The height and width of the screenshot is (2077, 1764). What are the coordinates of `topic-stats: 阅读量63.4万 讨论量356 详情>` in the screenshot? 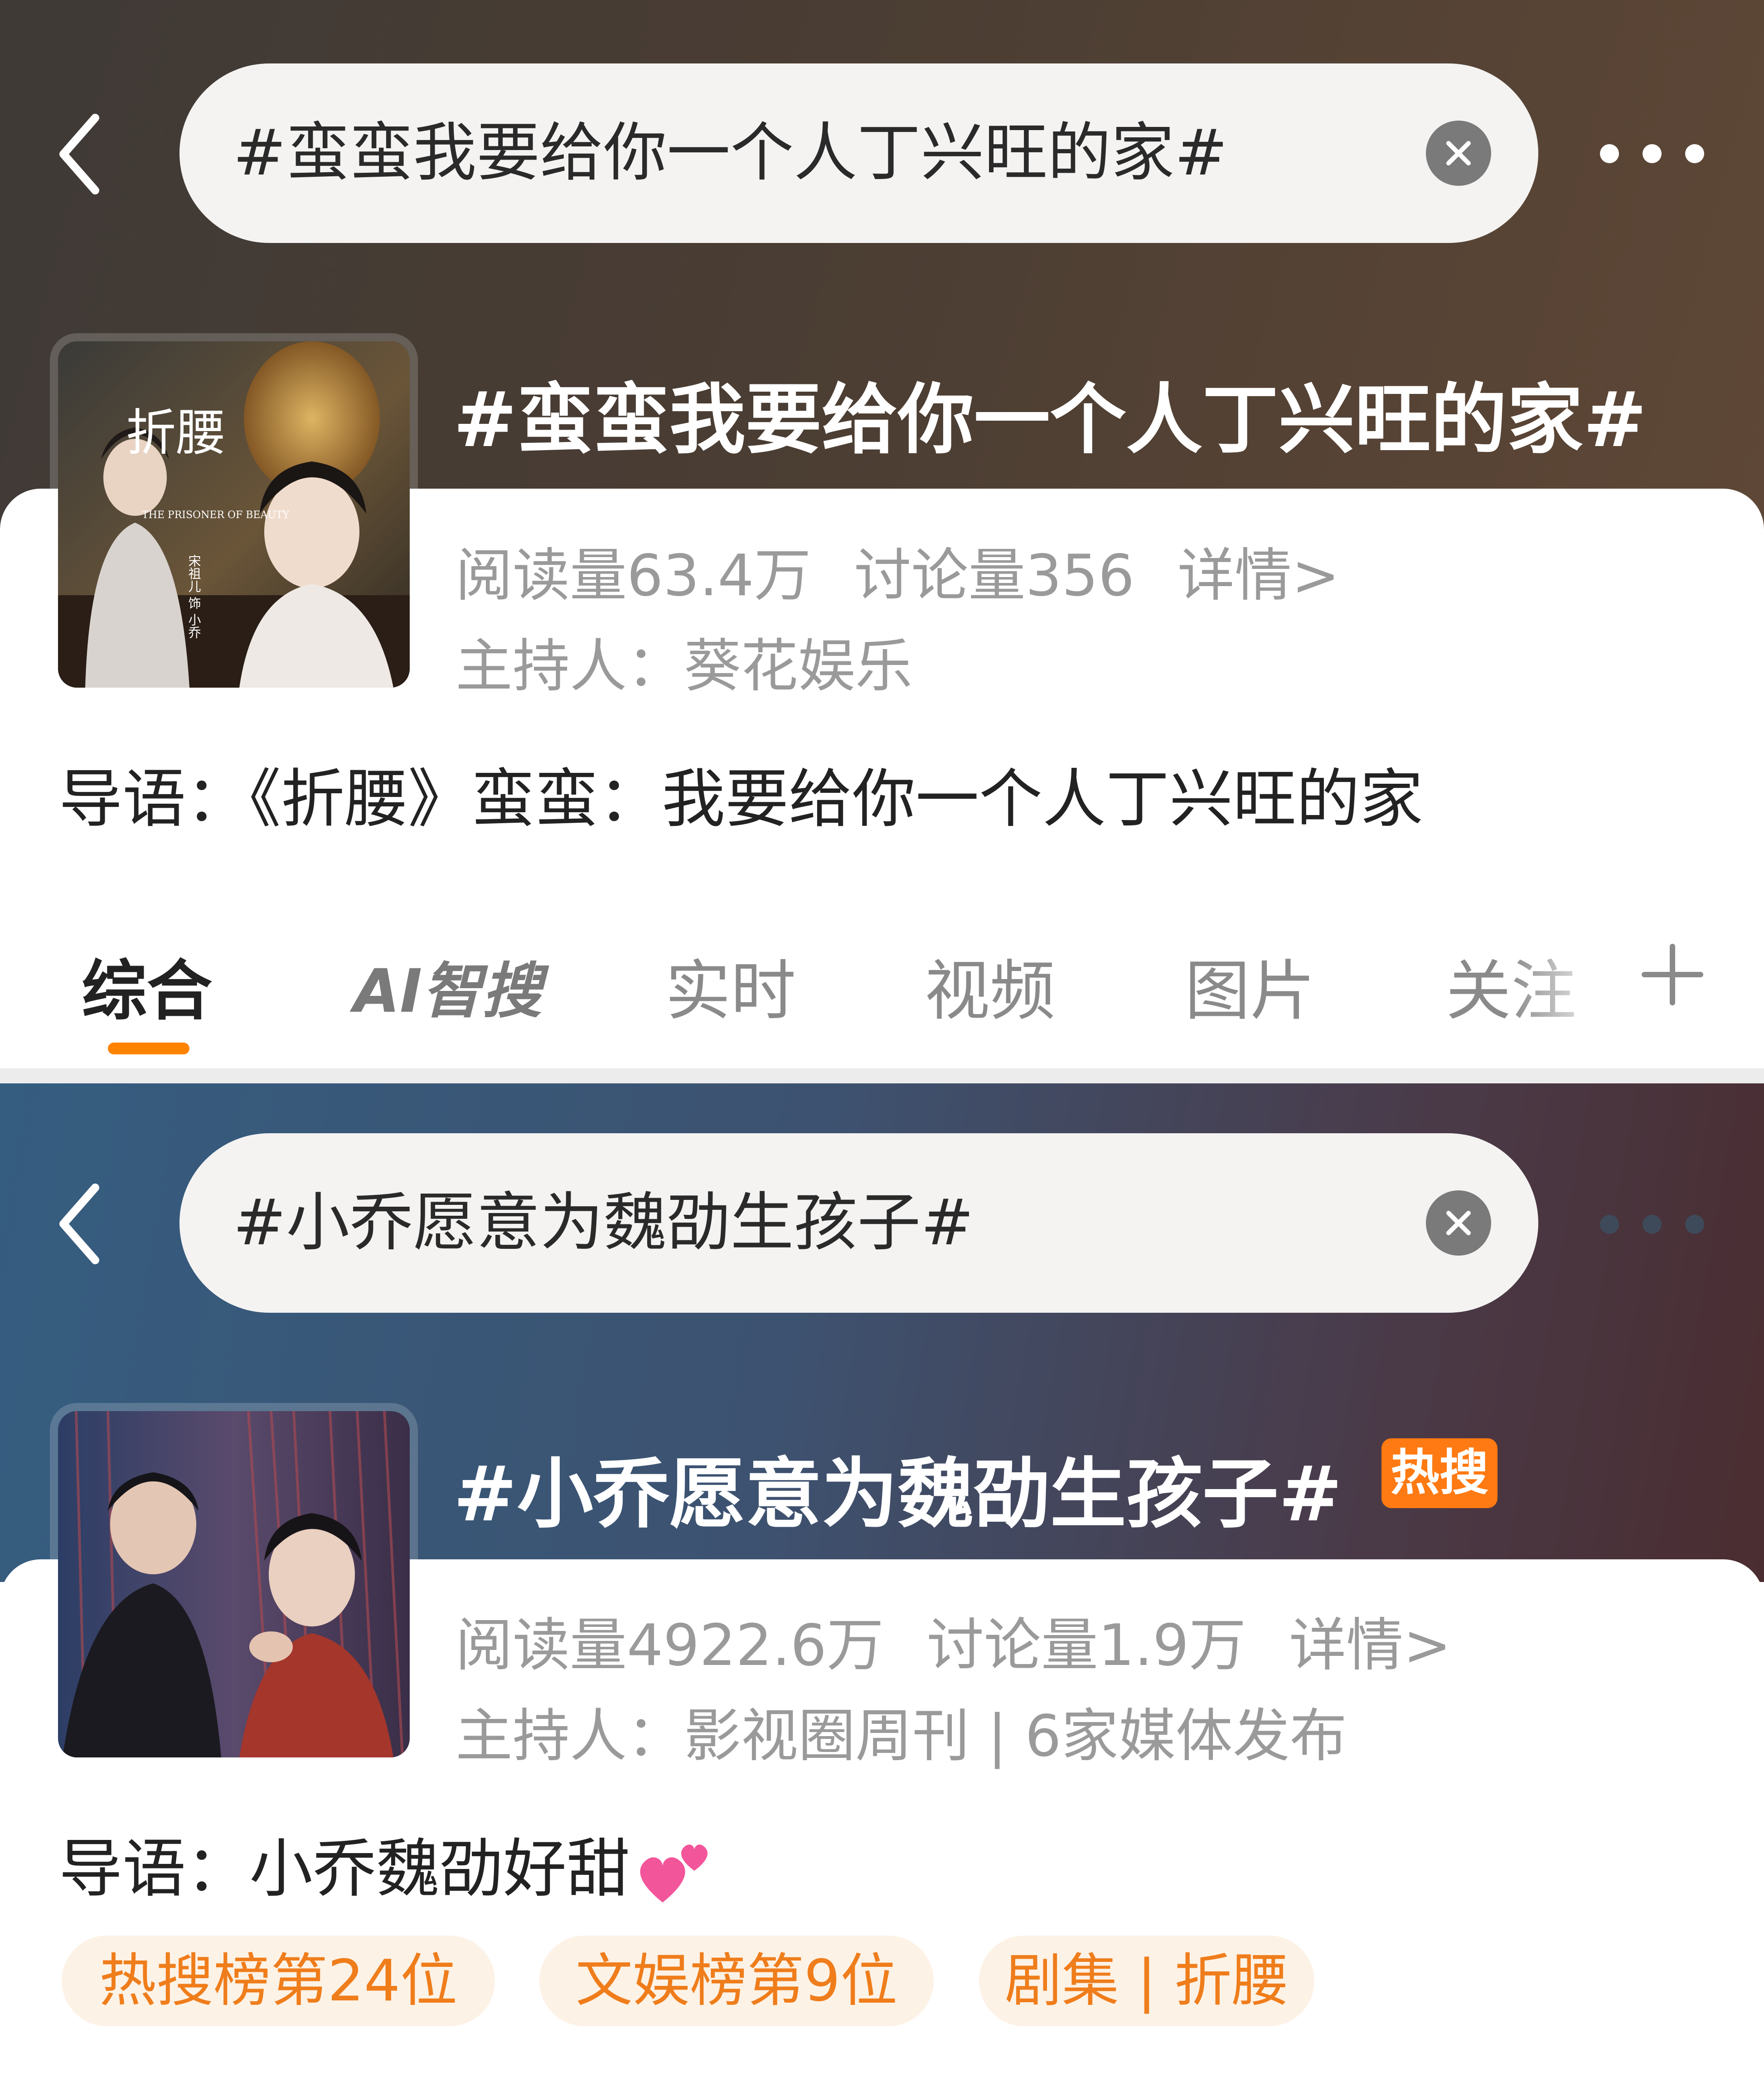 It's located at (920, 571).